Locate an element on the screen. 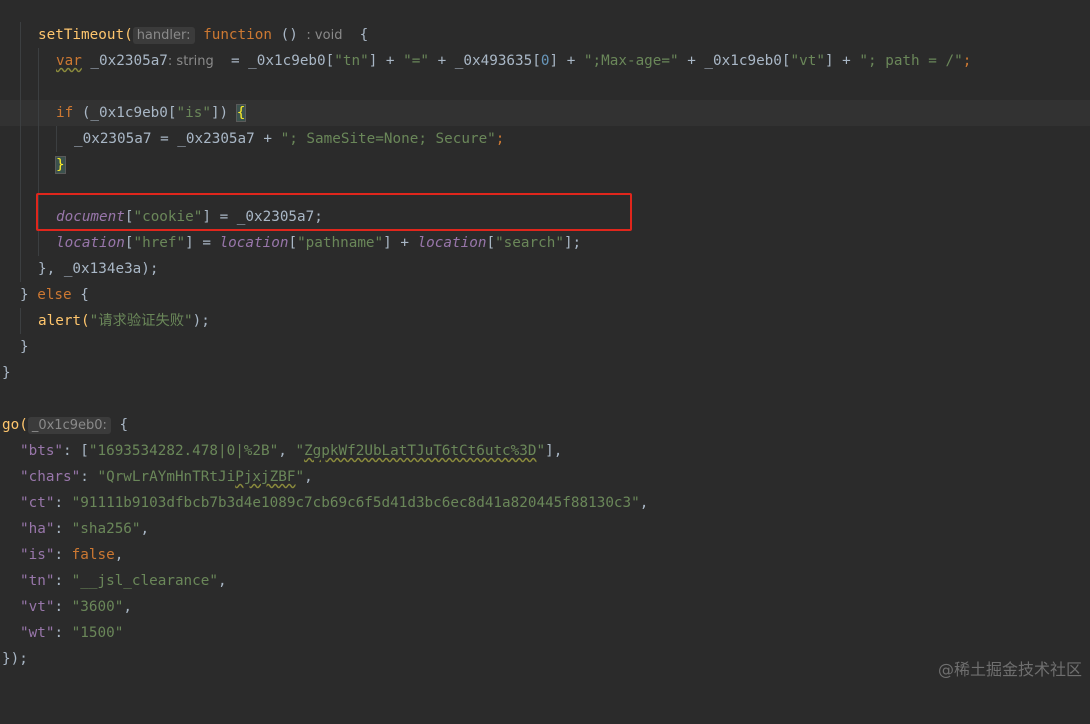 This screenshot has width=1090, height=724. token-json-key: "chars" is located at coordinates (50, 477).